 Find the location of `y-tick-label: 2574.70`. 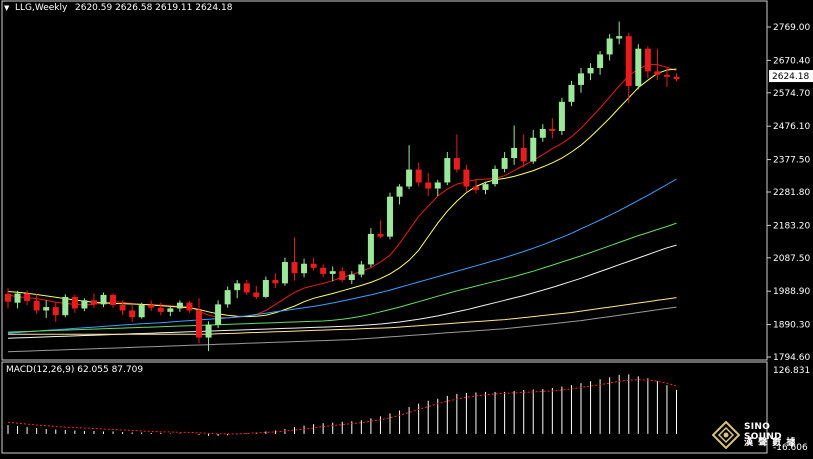

y-tick-label: 2574.70 is located at coordinates (791, 94).